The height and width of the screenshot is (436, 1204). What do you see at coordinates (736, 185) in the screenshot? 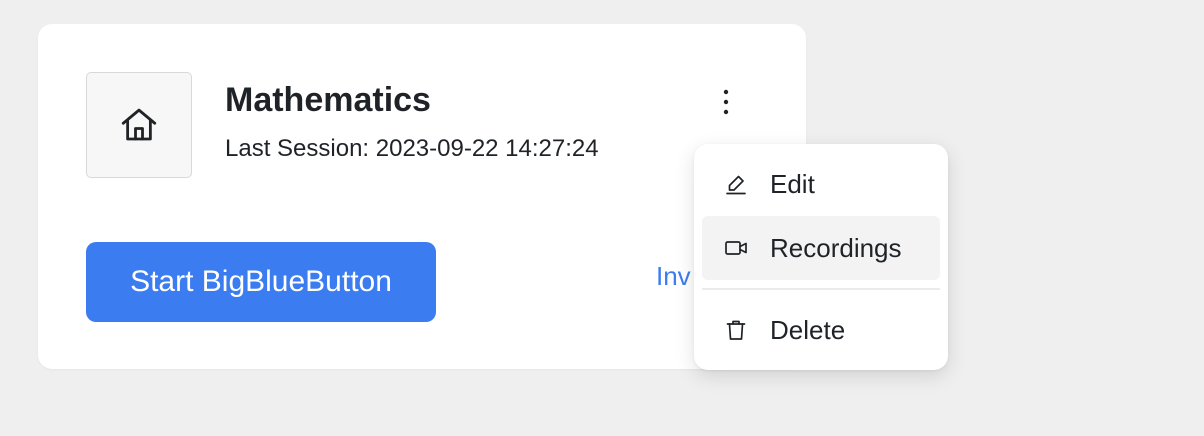
I see `pencil-icon` at bounding box center [736, 185].